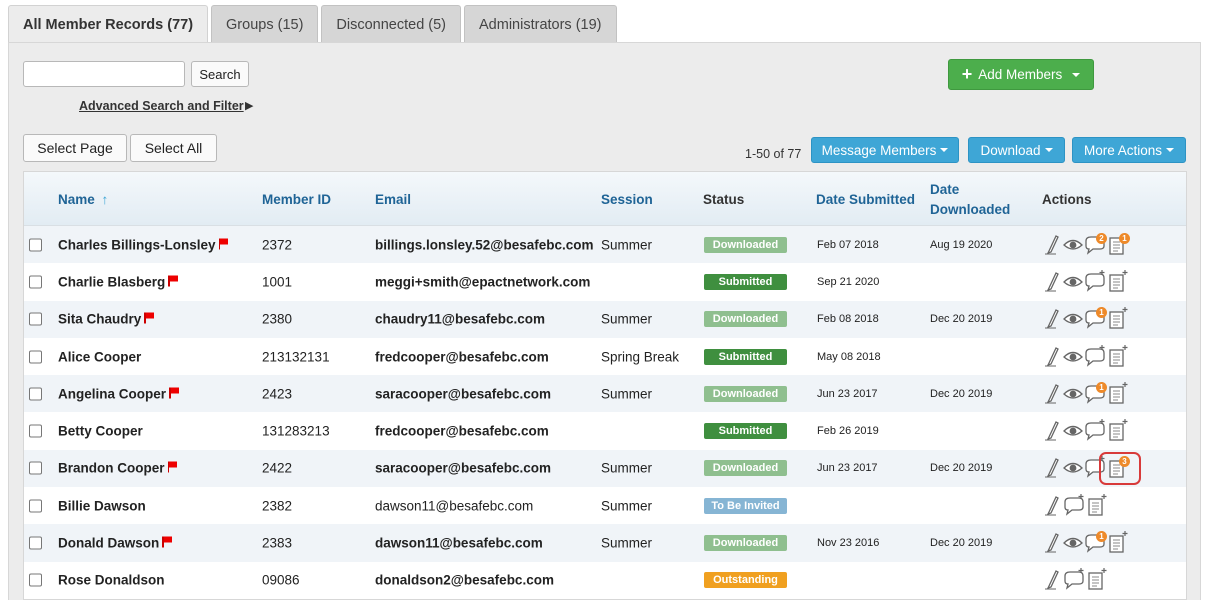 The height and width of the screenshot is (600, 1211). Describe the element at coordinates (1124, 238) in the screenshot. I see `form-count-badge: 1` at that location.